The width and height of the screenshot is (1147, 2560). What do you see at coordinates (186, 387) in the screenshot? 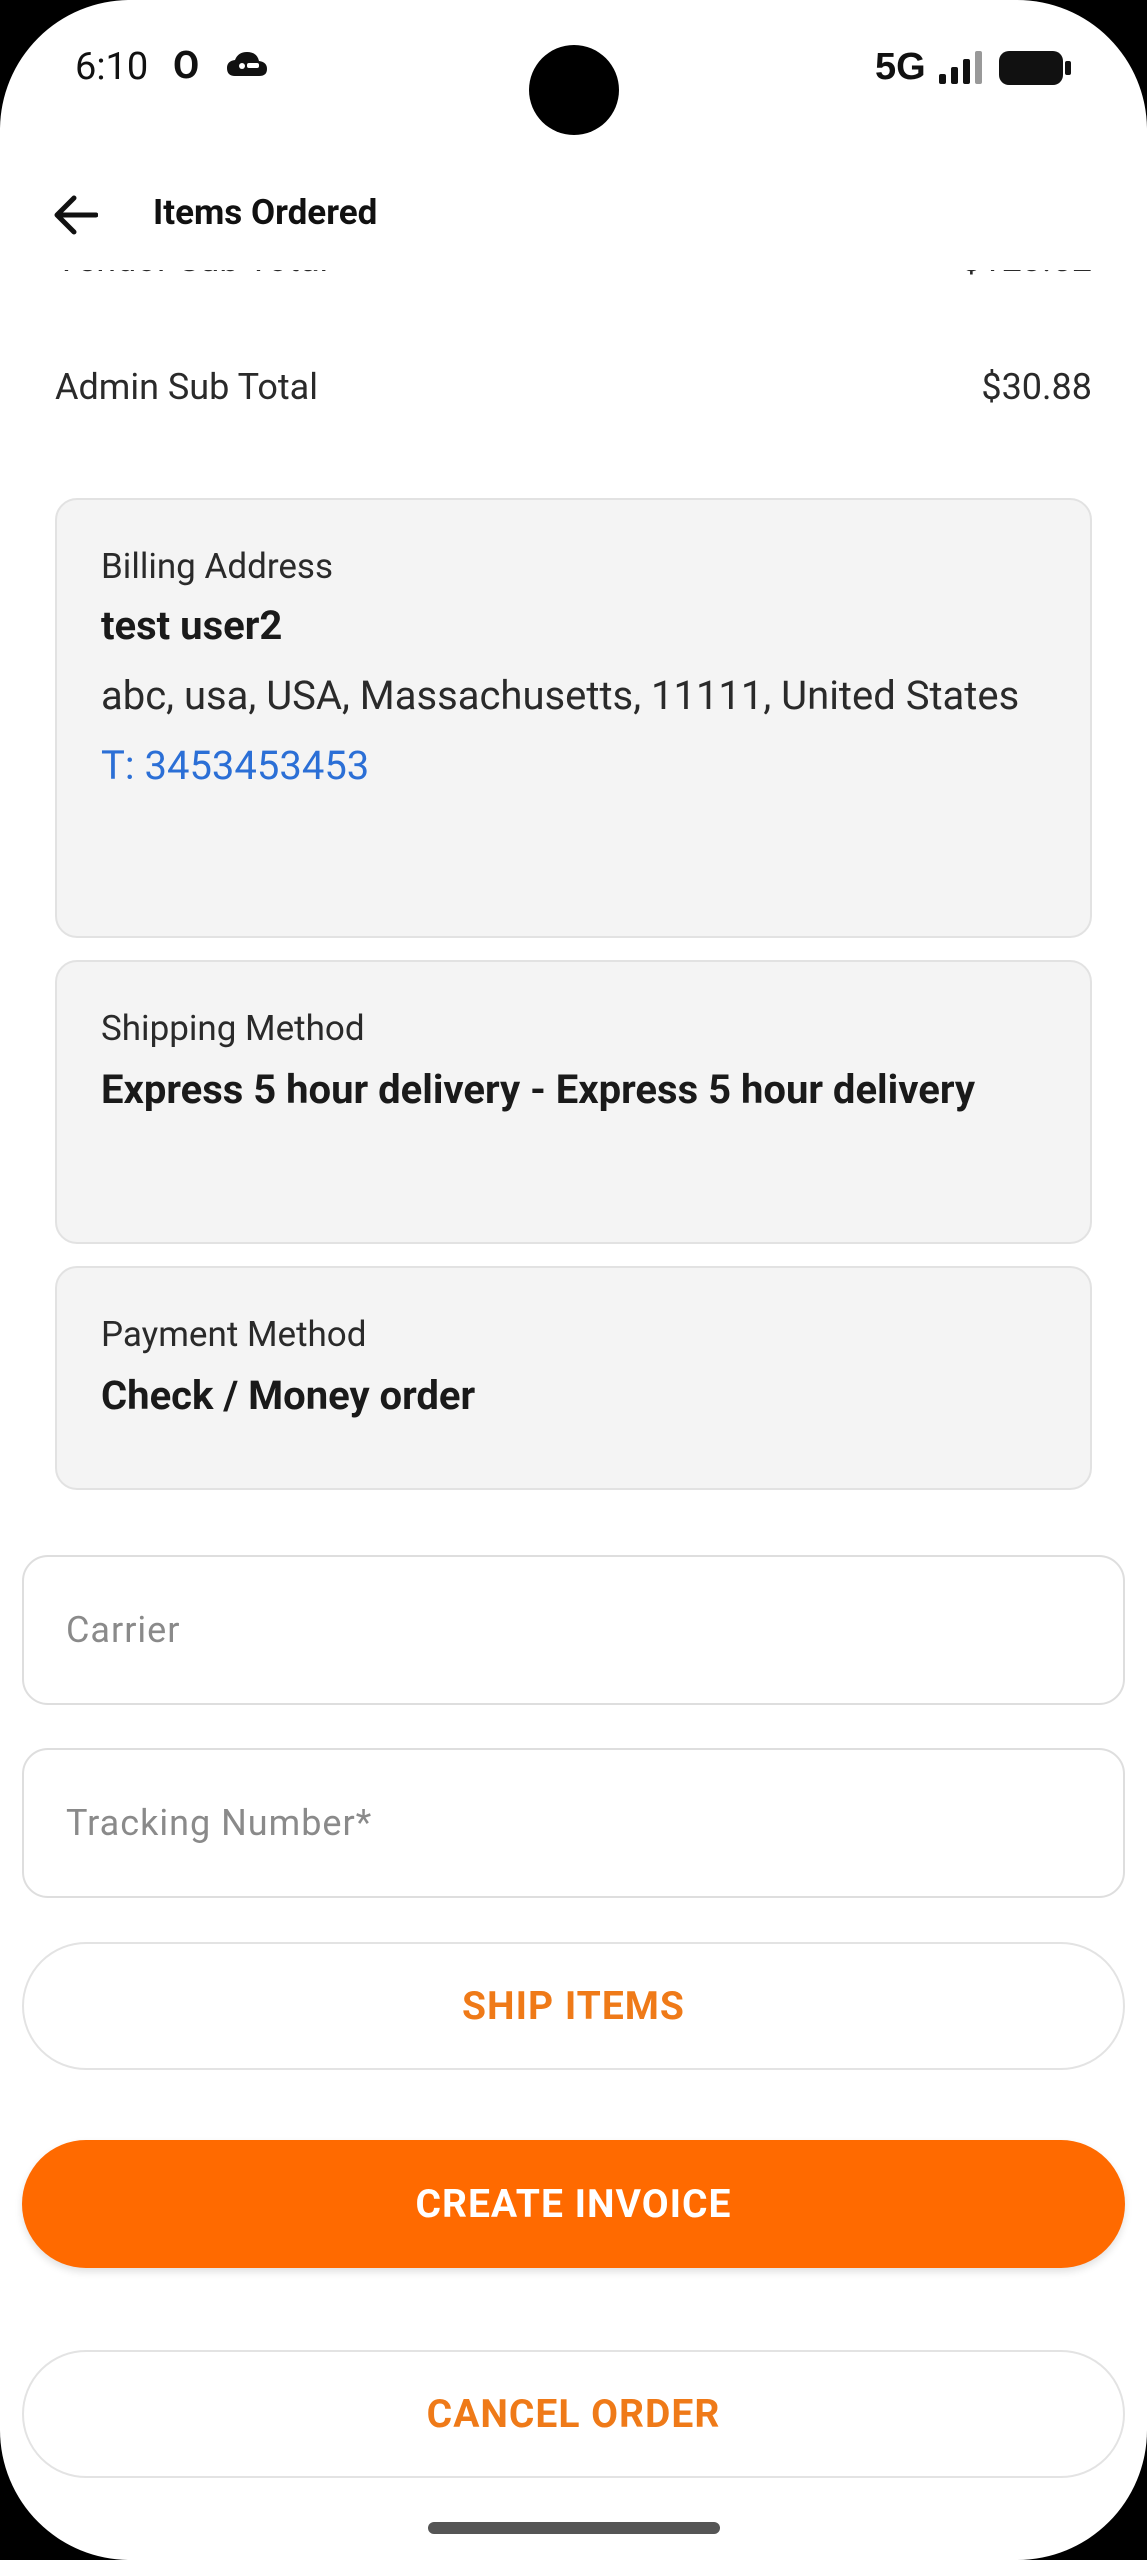
I see `admin-subtotal-label: Admin Sub Total` at bounding box center [186, 387].